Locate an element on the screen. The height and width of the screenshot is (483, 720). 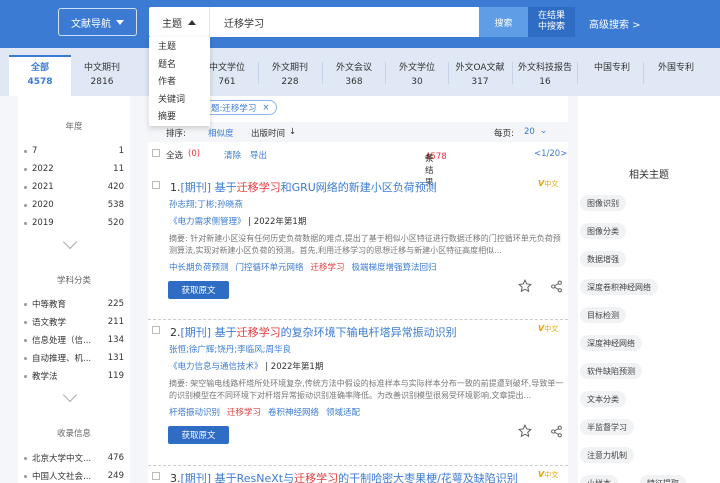
facet-item-subject: 语文教学 211 is located at coordinates (74, 322).